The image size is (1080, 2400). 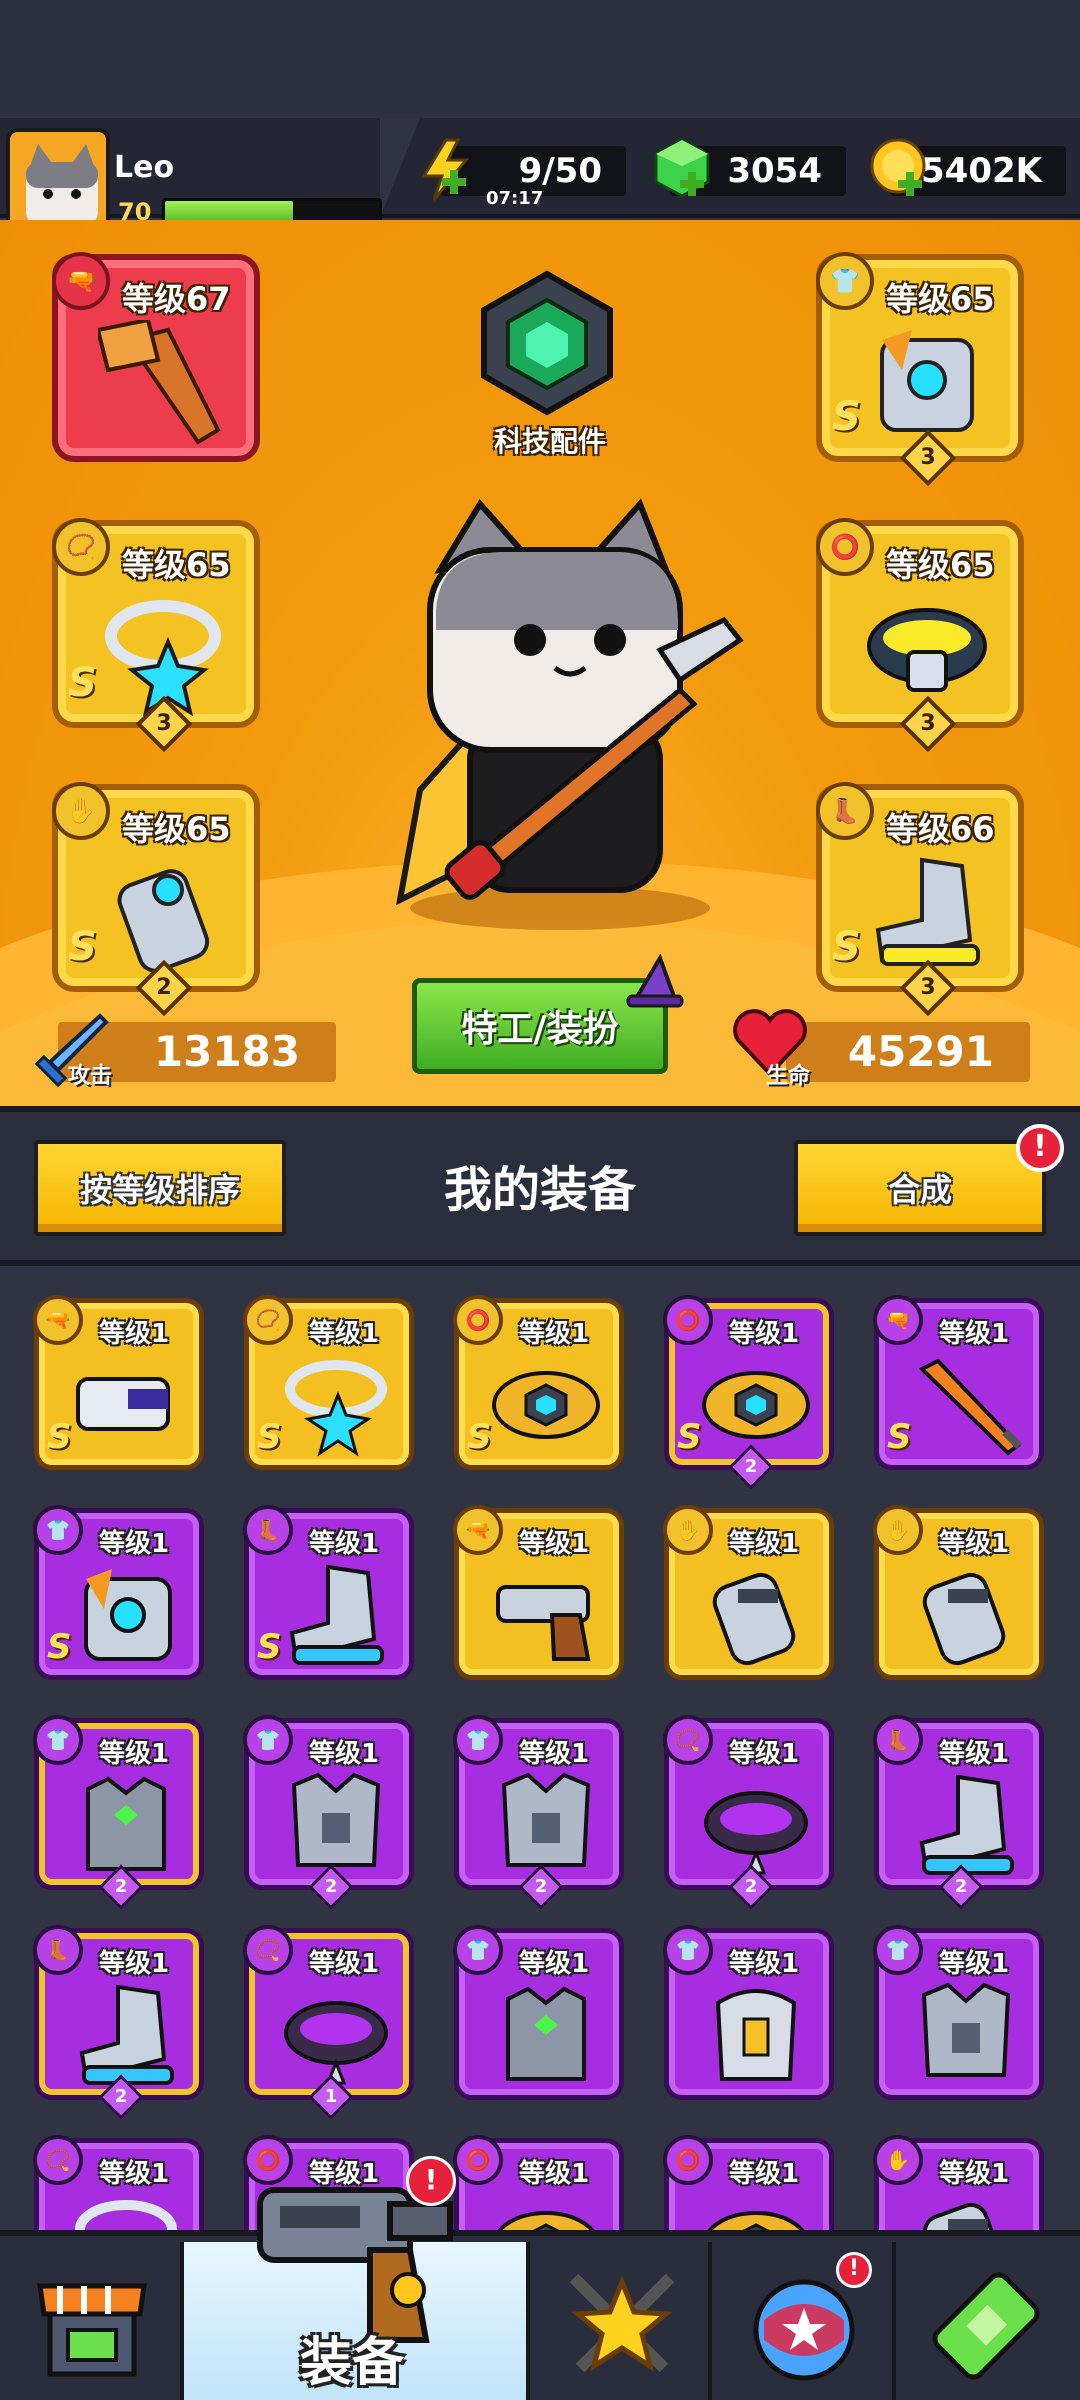 What do you see at coordinates (118, 1592) in the screenshot?
I see `inventory-item: 👕 等级1 S` at bounding box center [118, 1592].